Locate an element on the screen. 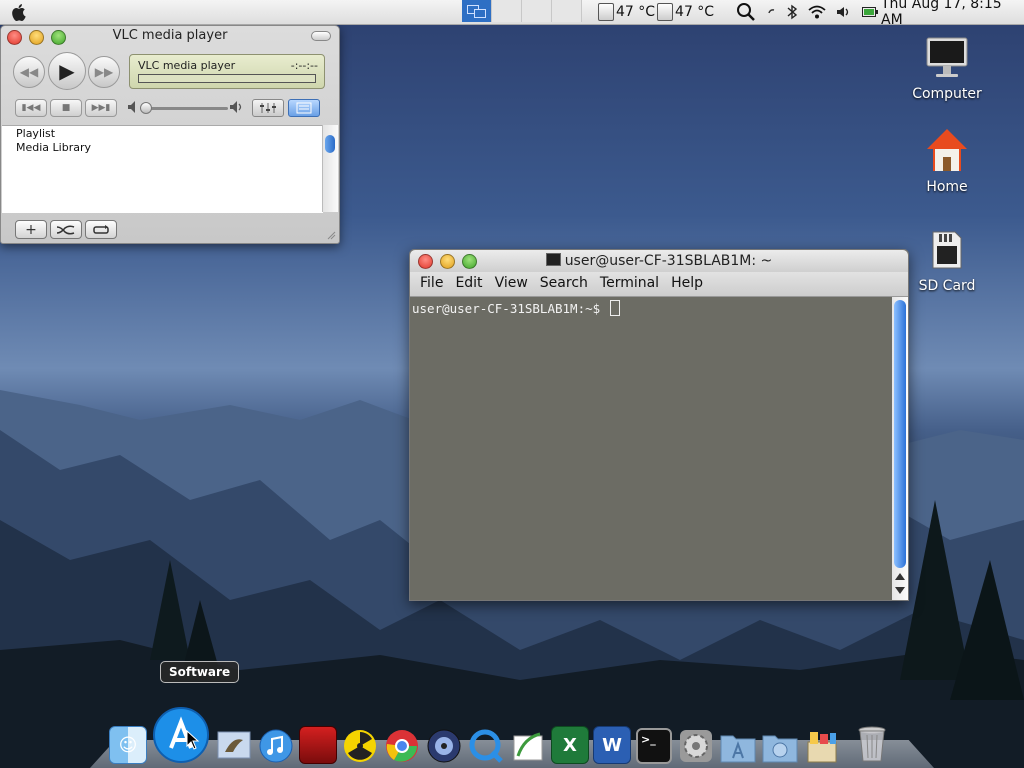 This screenshot has height=768, width=1024. equalizer-button is located at coordinates (268, 108).